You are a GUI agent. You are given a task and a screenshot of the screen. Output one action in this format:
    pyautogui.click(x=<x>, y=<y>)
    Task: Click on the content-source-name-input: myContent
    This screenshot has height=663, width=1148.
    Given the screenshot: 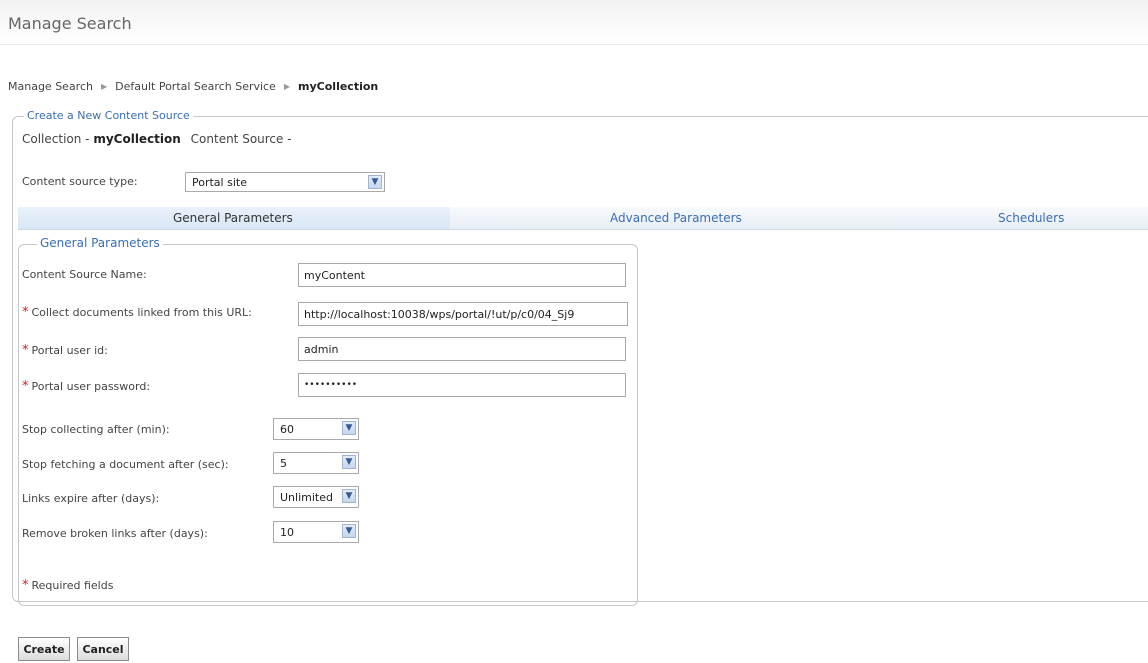 What is the action you would take?
    pyautogui.click(x=462, y=275)
    